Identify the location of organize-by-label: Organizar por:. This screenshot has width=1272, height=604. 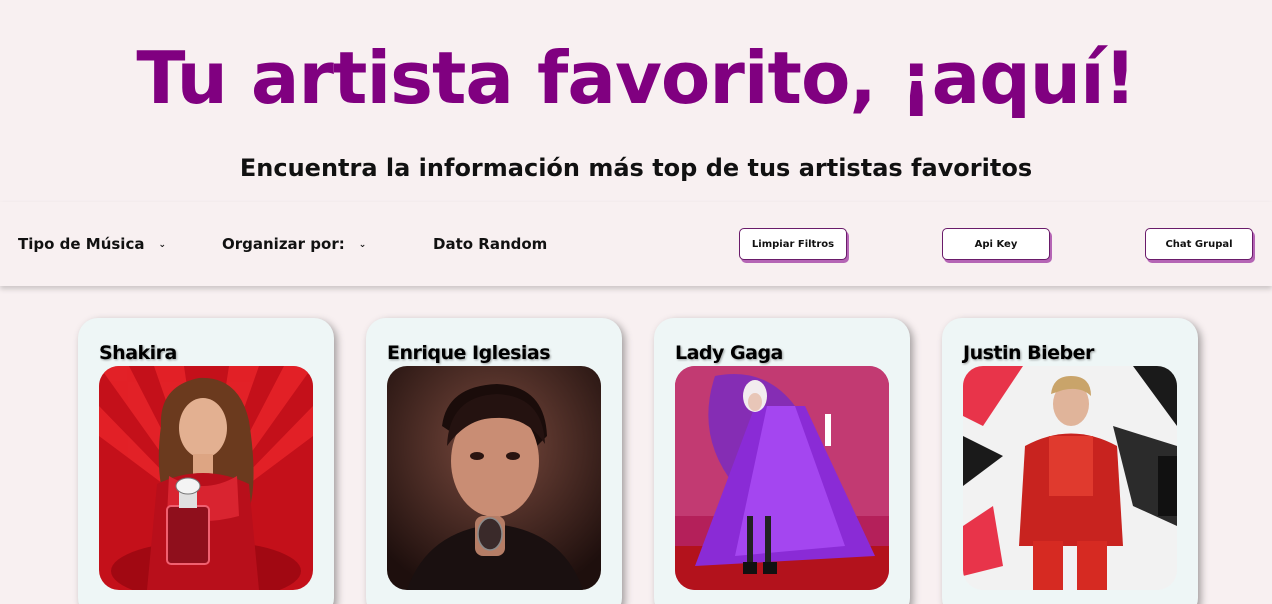
(283, 244).